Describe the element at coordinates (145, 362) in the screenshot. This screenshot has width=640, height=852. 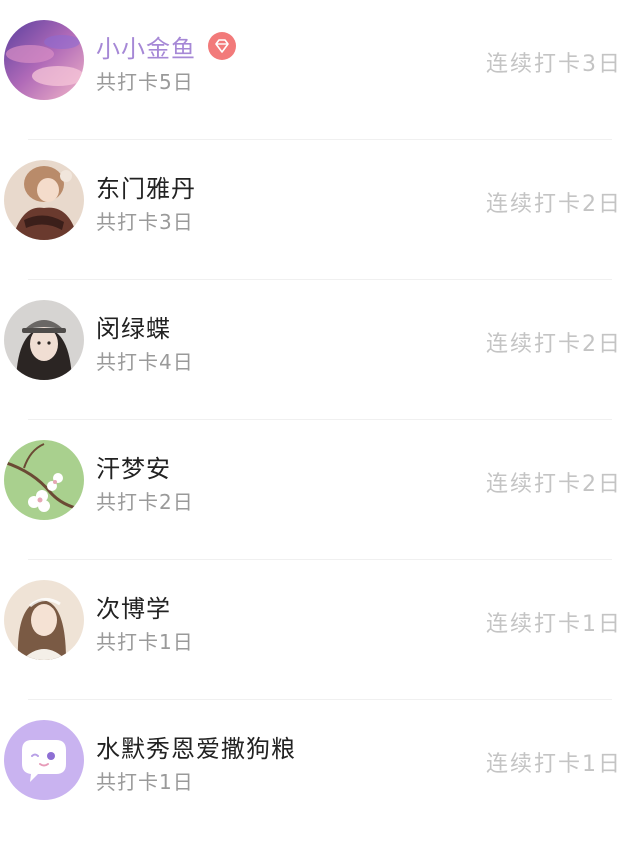
I see `total-checkin-count: 共打卡4日` at that location.